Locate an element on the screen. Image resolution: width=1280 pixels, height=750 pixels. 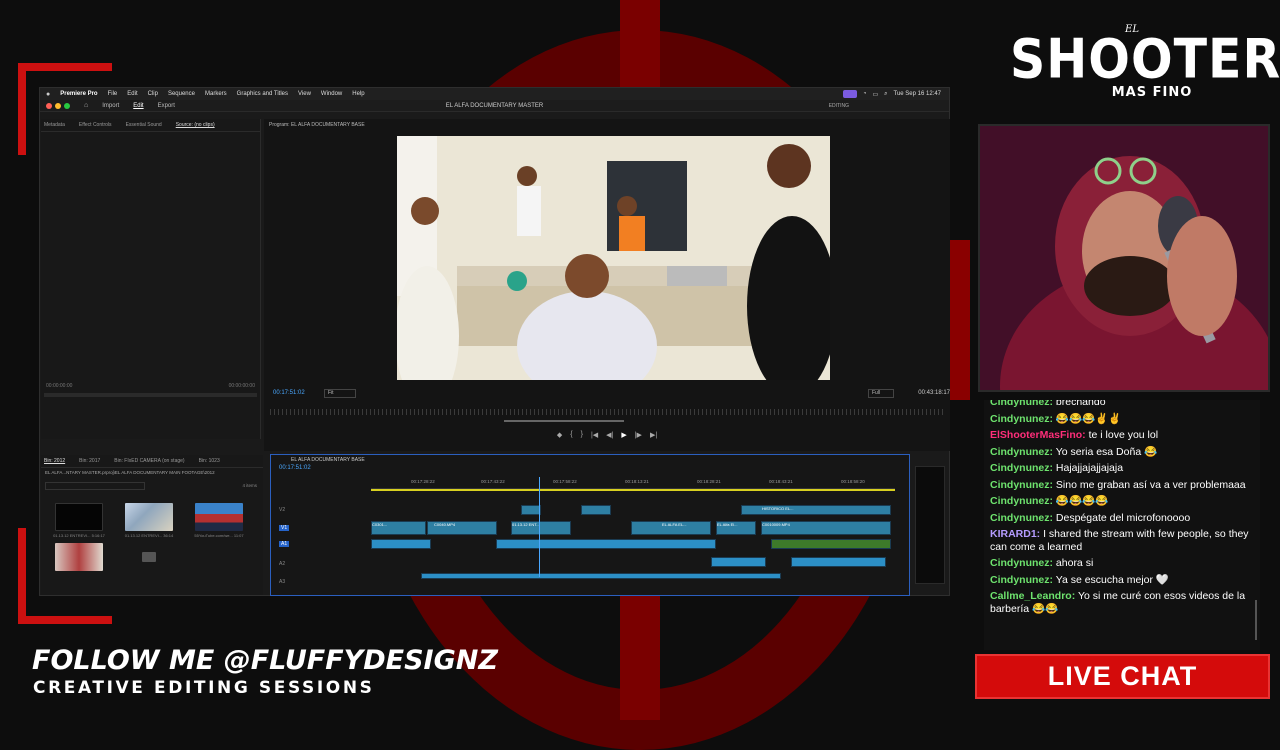
menu-edit: Edit is located at coordinates (132, 94).